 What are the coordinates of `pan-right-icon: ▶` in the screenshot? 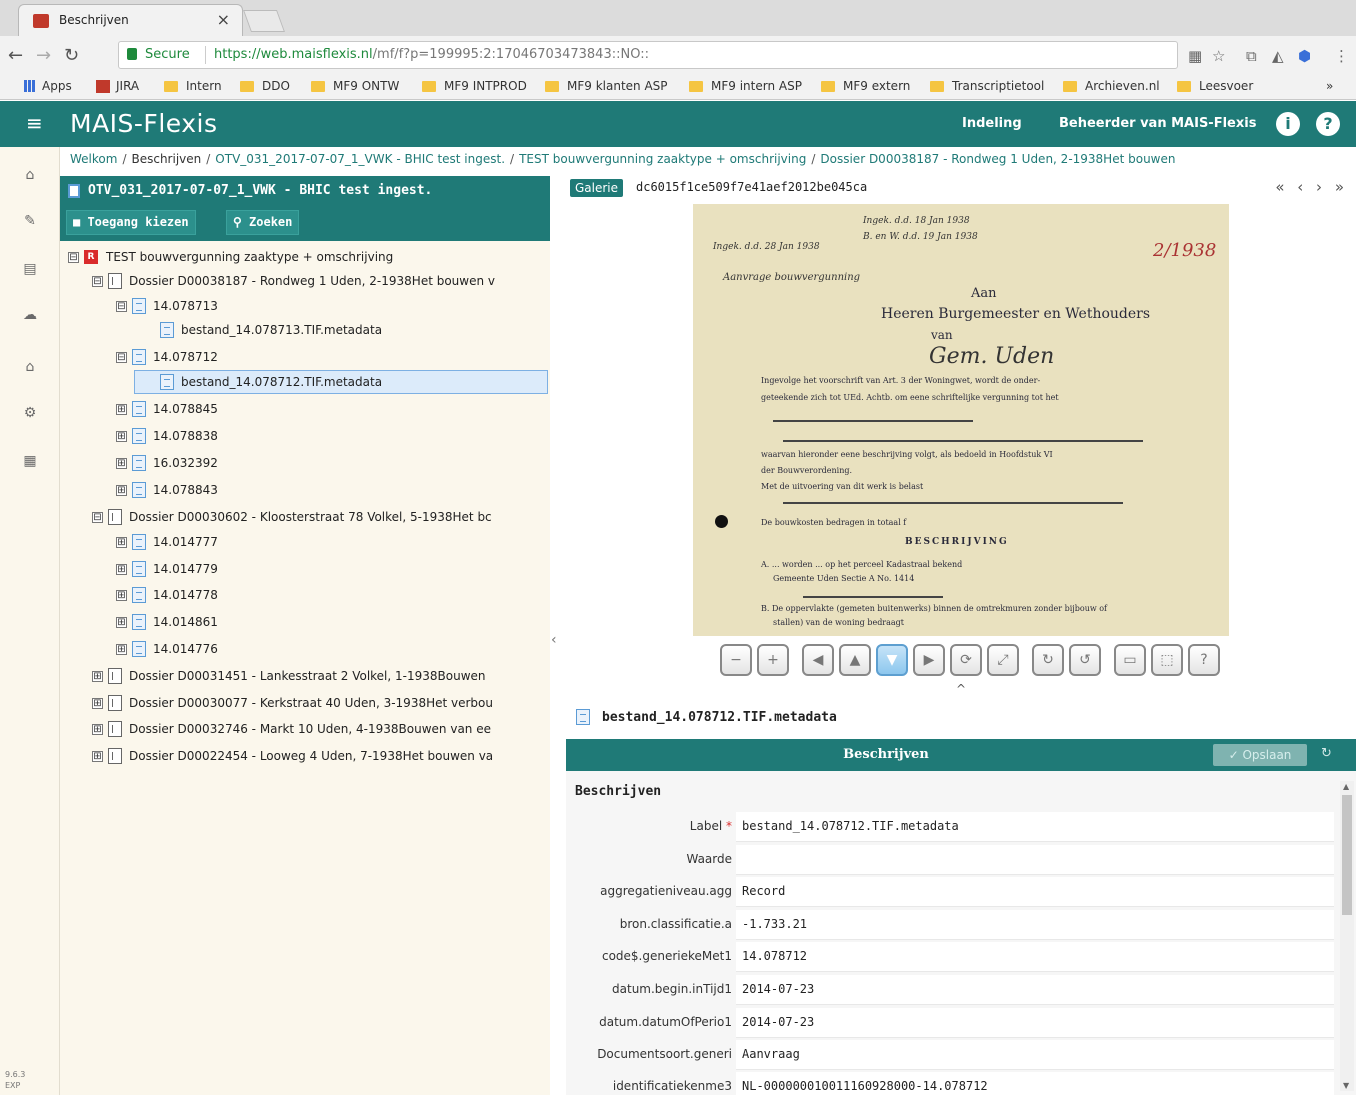 It's located at (929, 660).